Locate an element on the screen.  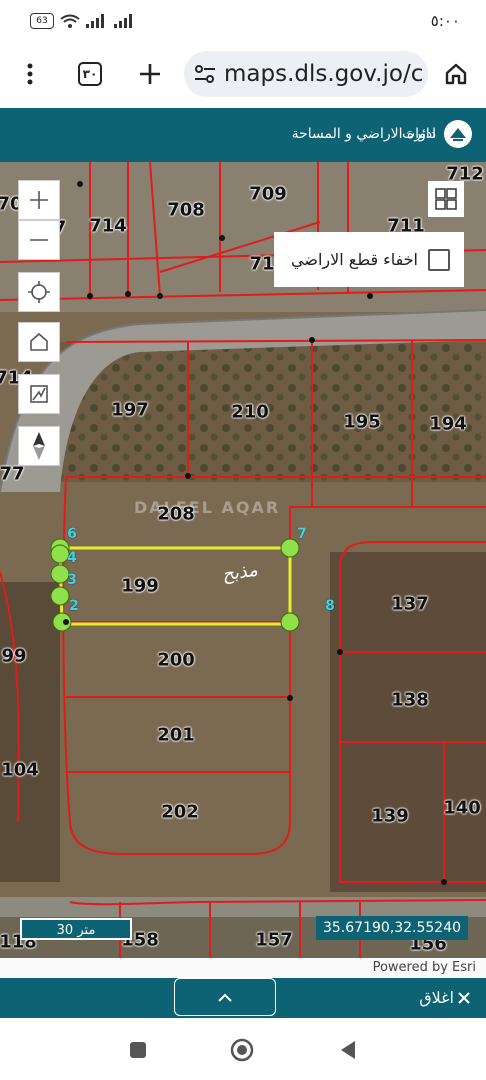
close-label: اغلاق is located at coordinates (436, 997).